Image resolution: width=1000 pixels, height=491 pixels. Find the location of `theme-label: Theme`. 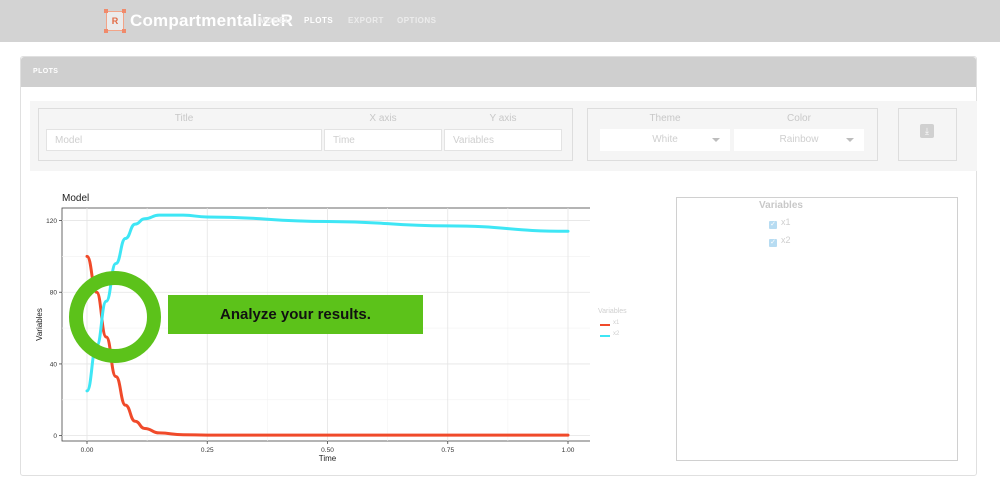

theme-label: Theme is located at coordinates (665, 118).